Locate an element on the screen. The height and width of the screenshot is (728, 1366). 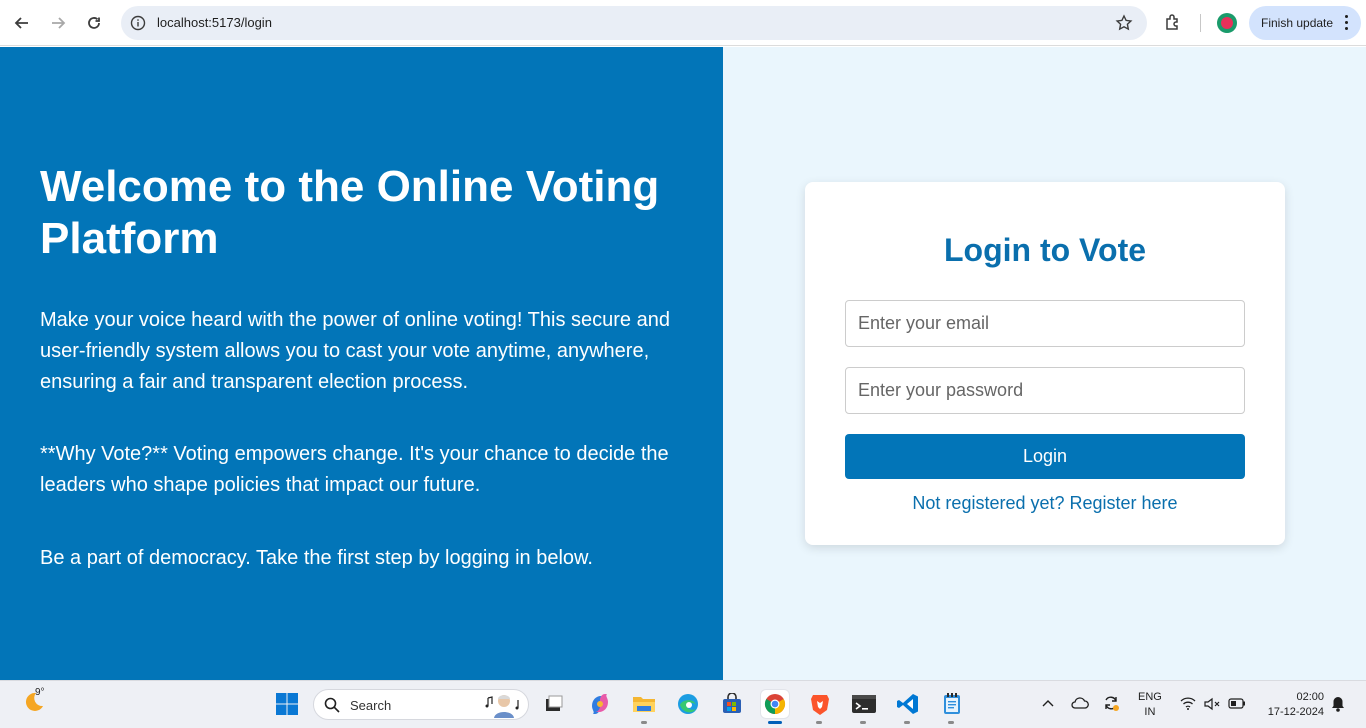
start-button is located at coordinates (287, 704).